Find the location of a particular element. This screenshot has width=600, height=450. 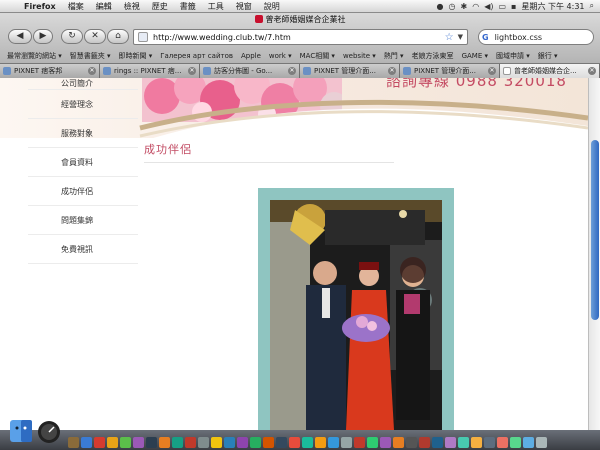

tab-pixnet: PIXNET 痞客邦 ✕ is located at coordinates (50, 71).